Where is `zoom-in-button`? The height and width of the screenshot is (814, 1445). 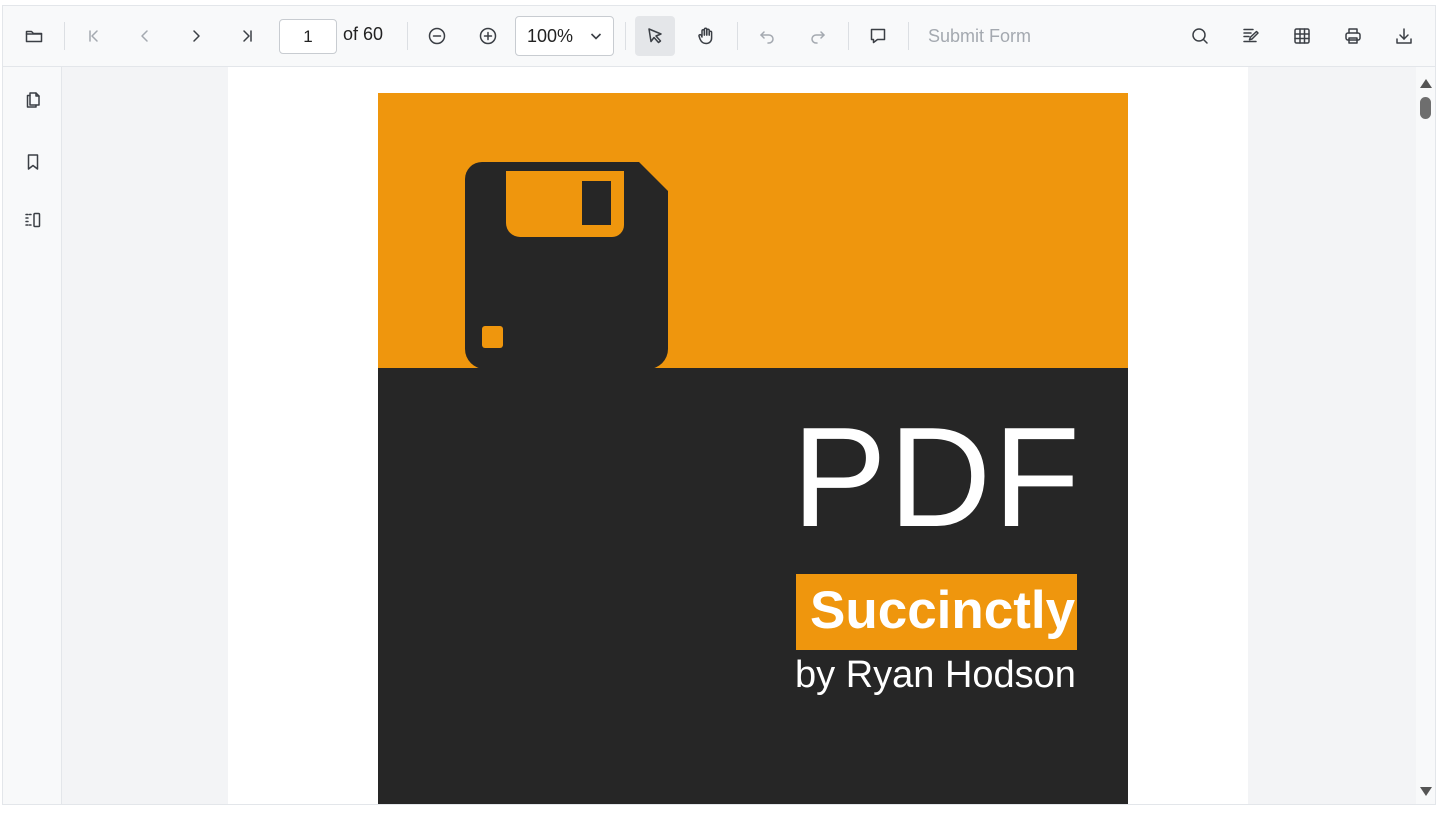 zoom-in-button is located at coordinates (488, 36).